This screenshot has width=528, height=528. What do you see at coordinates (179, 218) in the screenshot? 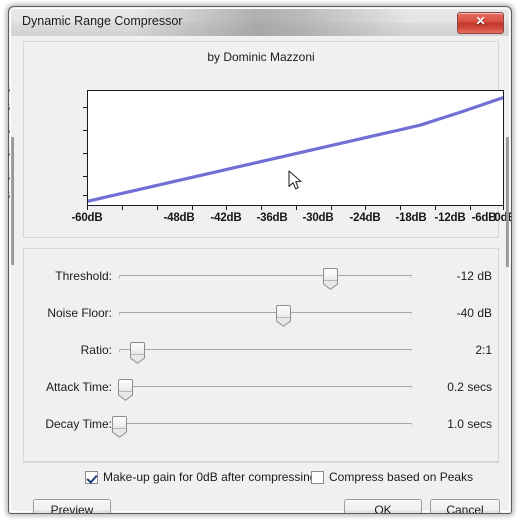
I see `x-axis-label-1: -48dB` at bounding box center [179, 218].